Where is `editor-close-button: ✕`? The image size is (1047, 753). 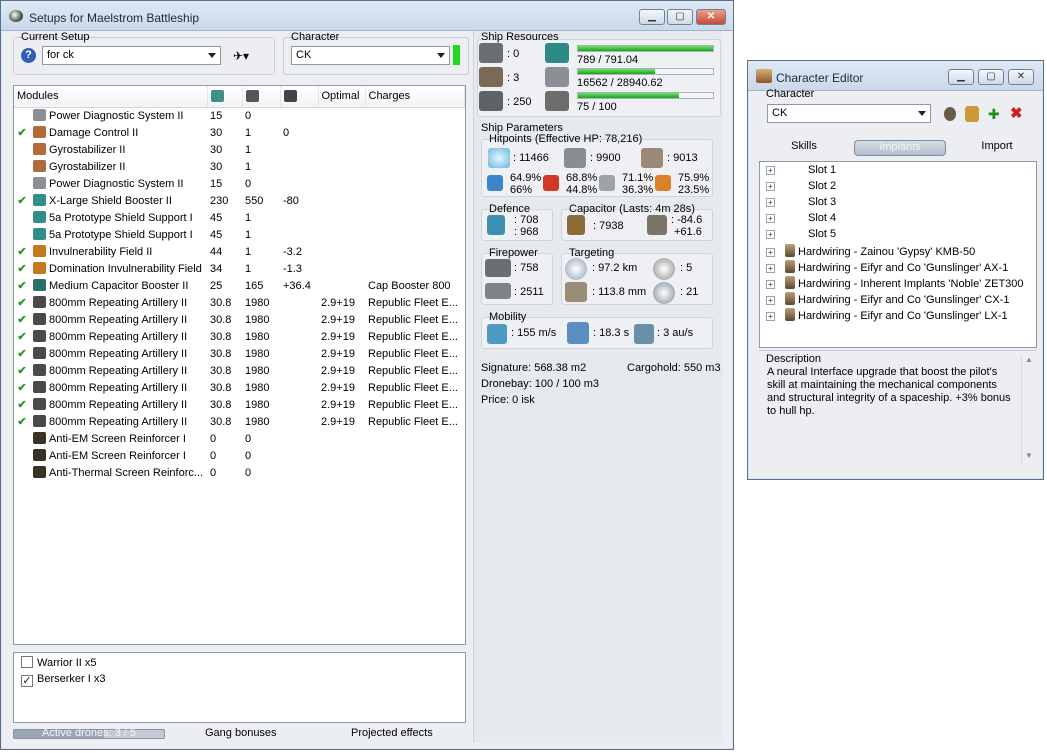 editor-close-button: ✕ is located at coordinates (1021, 77).